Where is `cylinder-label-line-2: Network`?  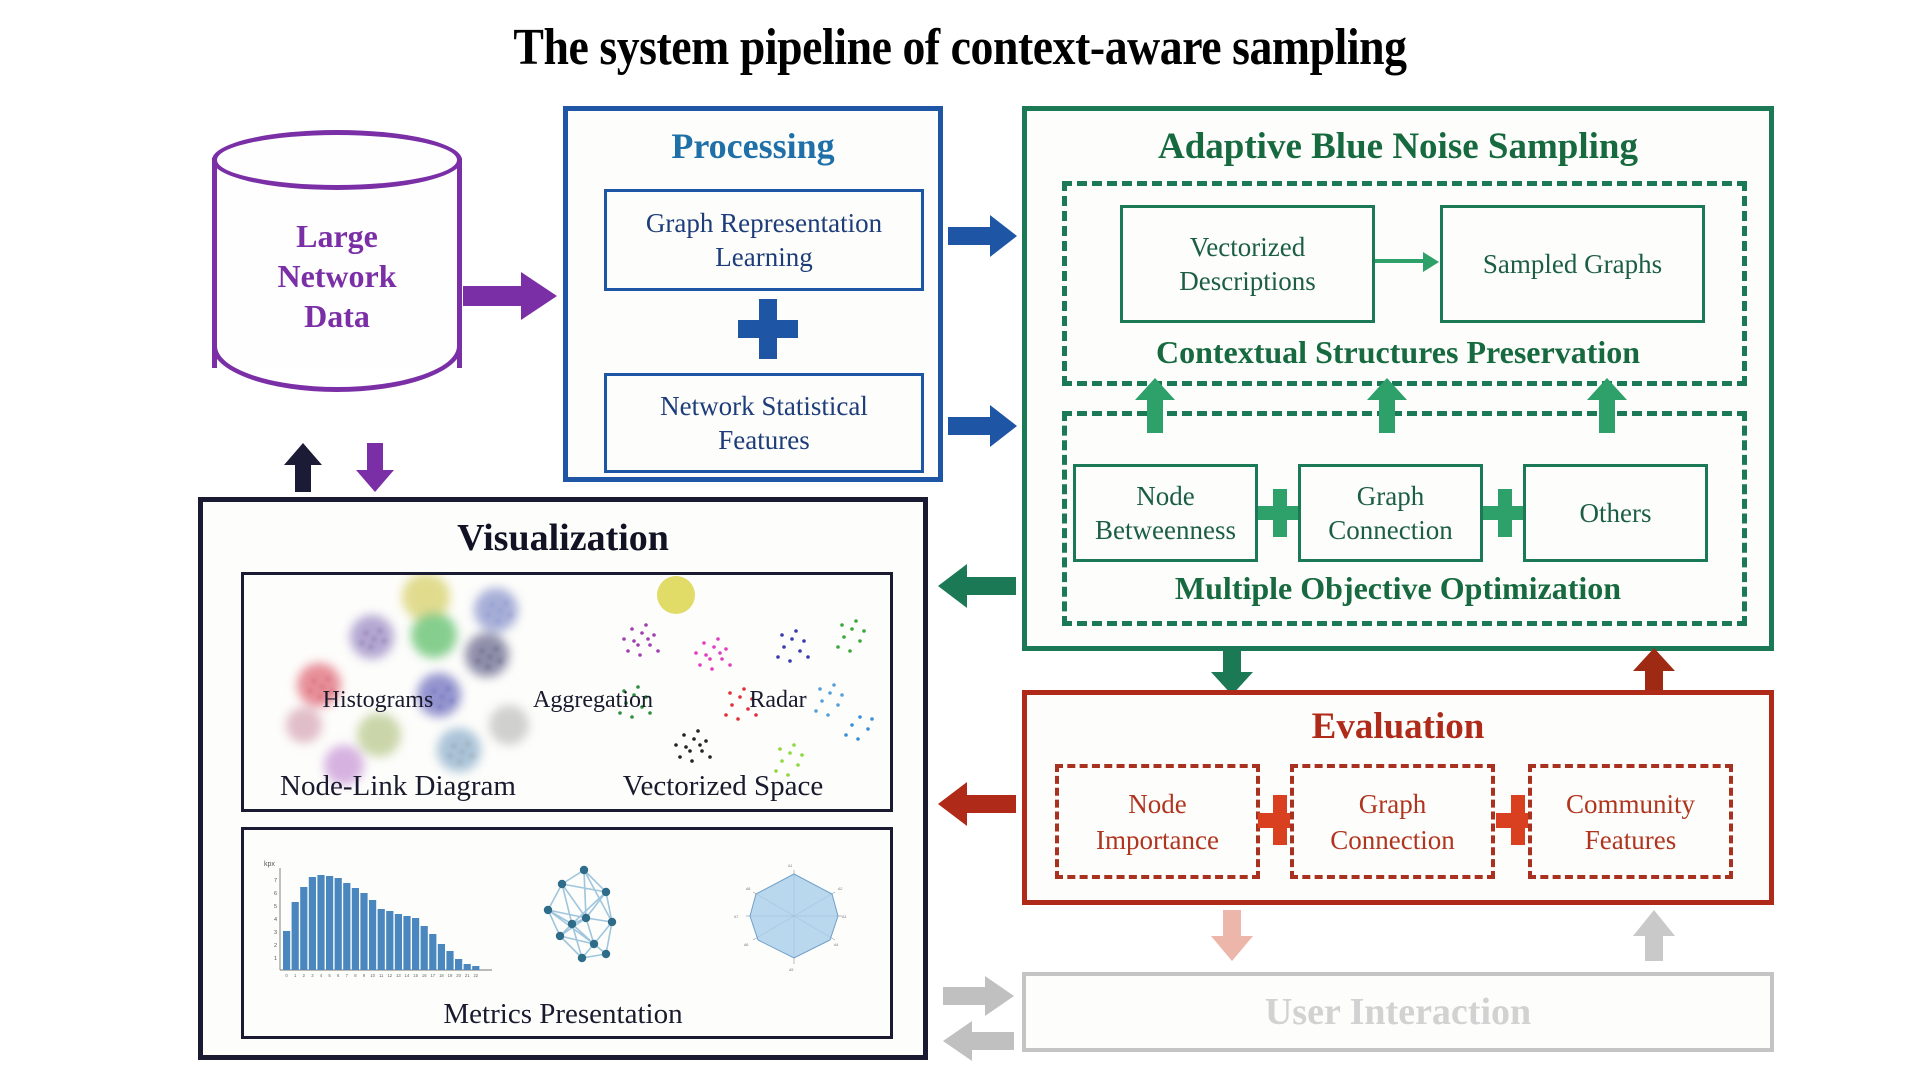
cylinder-label-line-2: Network is located at coordinates (337, 276).